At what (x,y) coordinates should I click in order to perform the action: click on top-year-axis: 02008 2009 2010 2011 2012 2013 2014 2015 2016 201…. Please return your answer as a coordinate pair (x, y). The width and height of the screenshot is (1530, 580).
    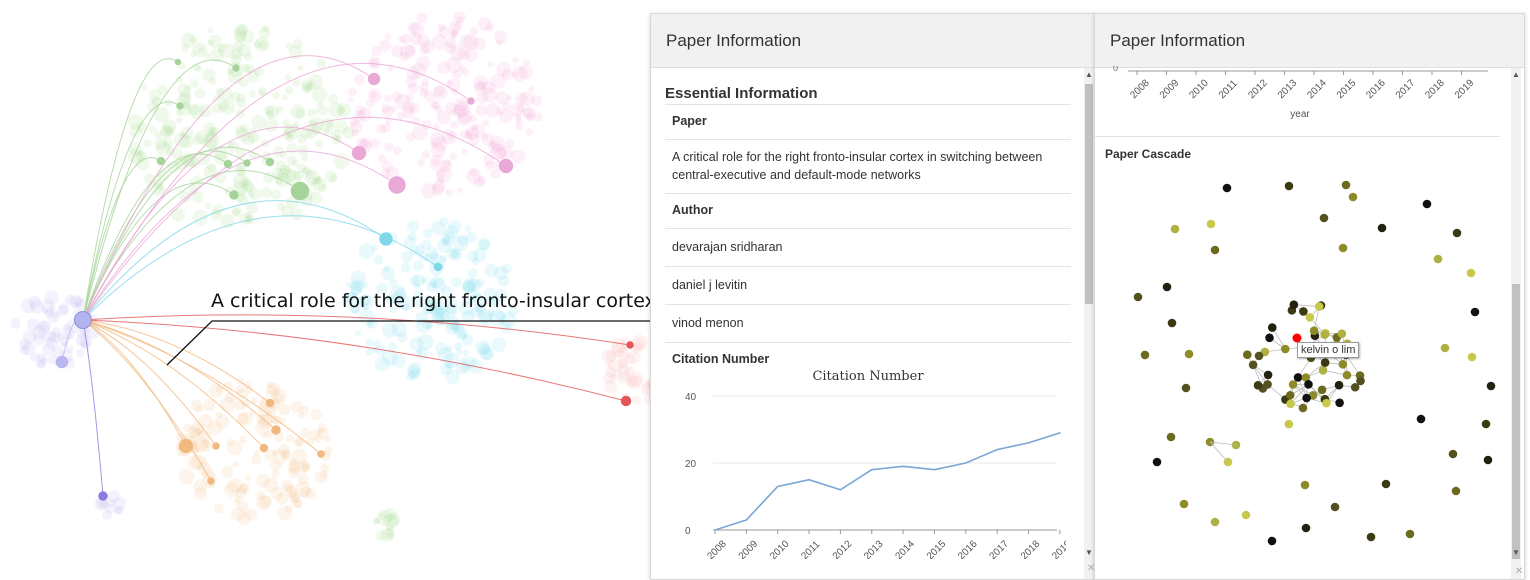
    Looking at the image, I should click on (1300, 93).